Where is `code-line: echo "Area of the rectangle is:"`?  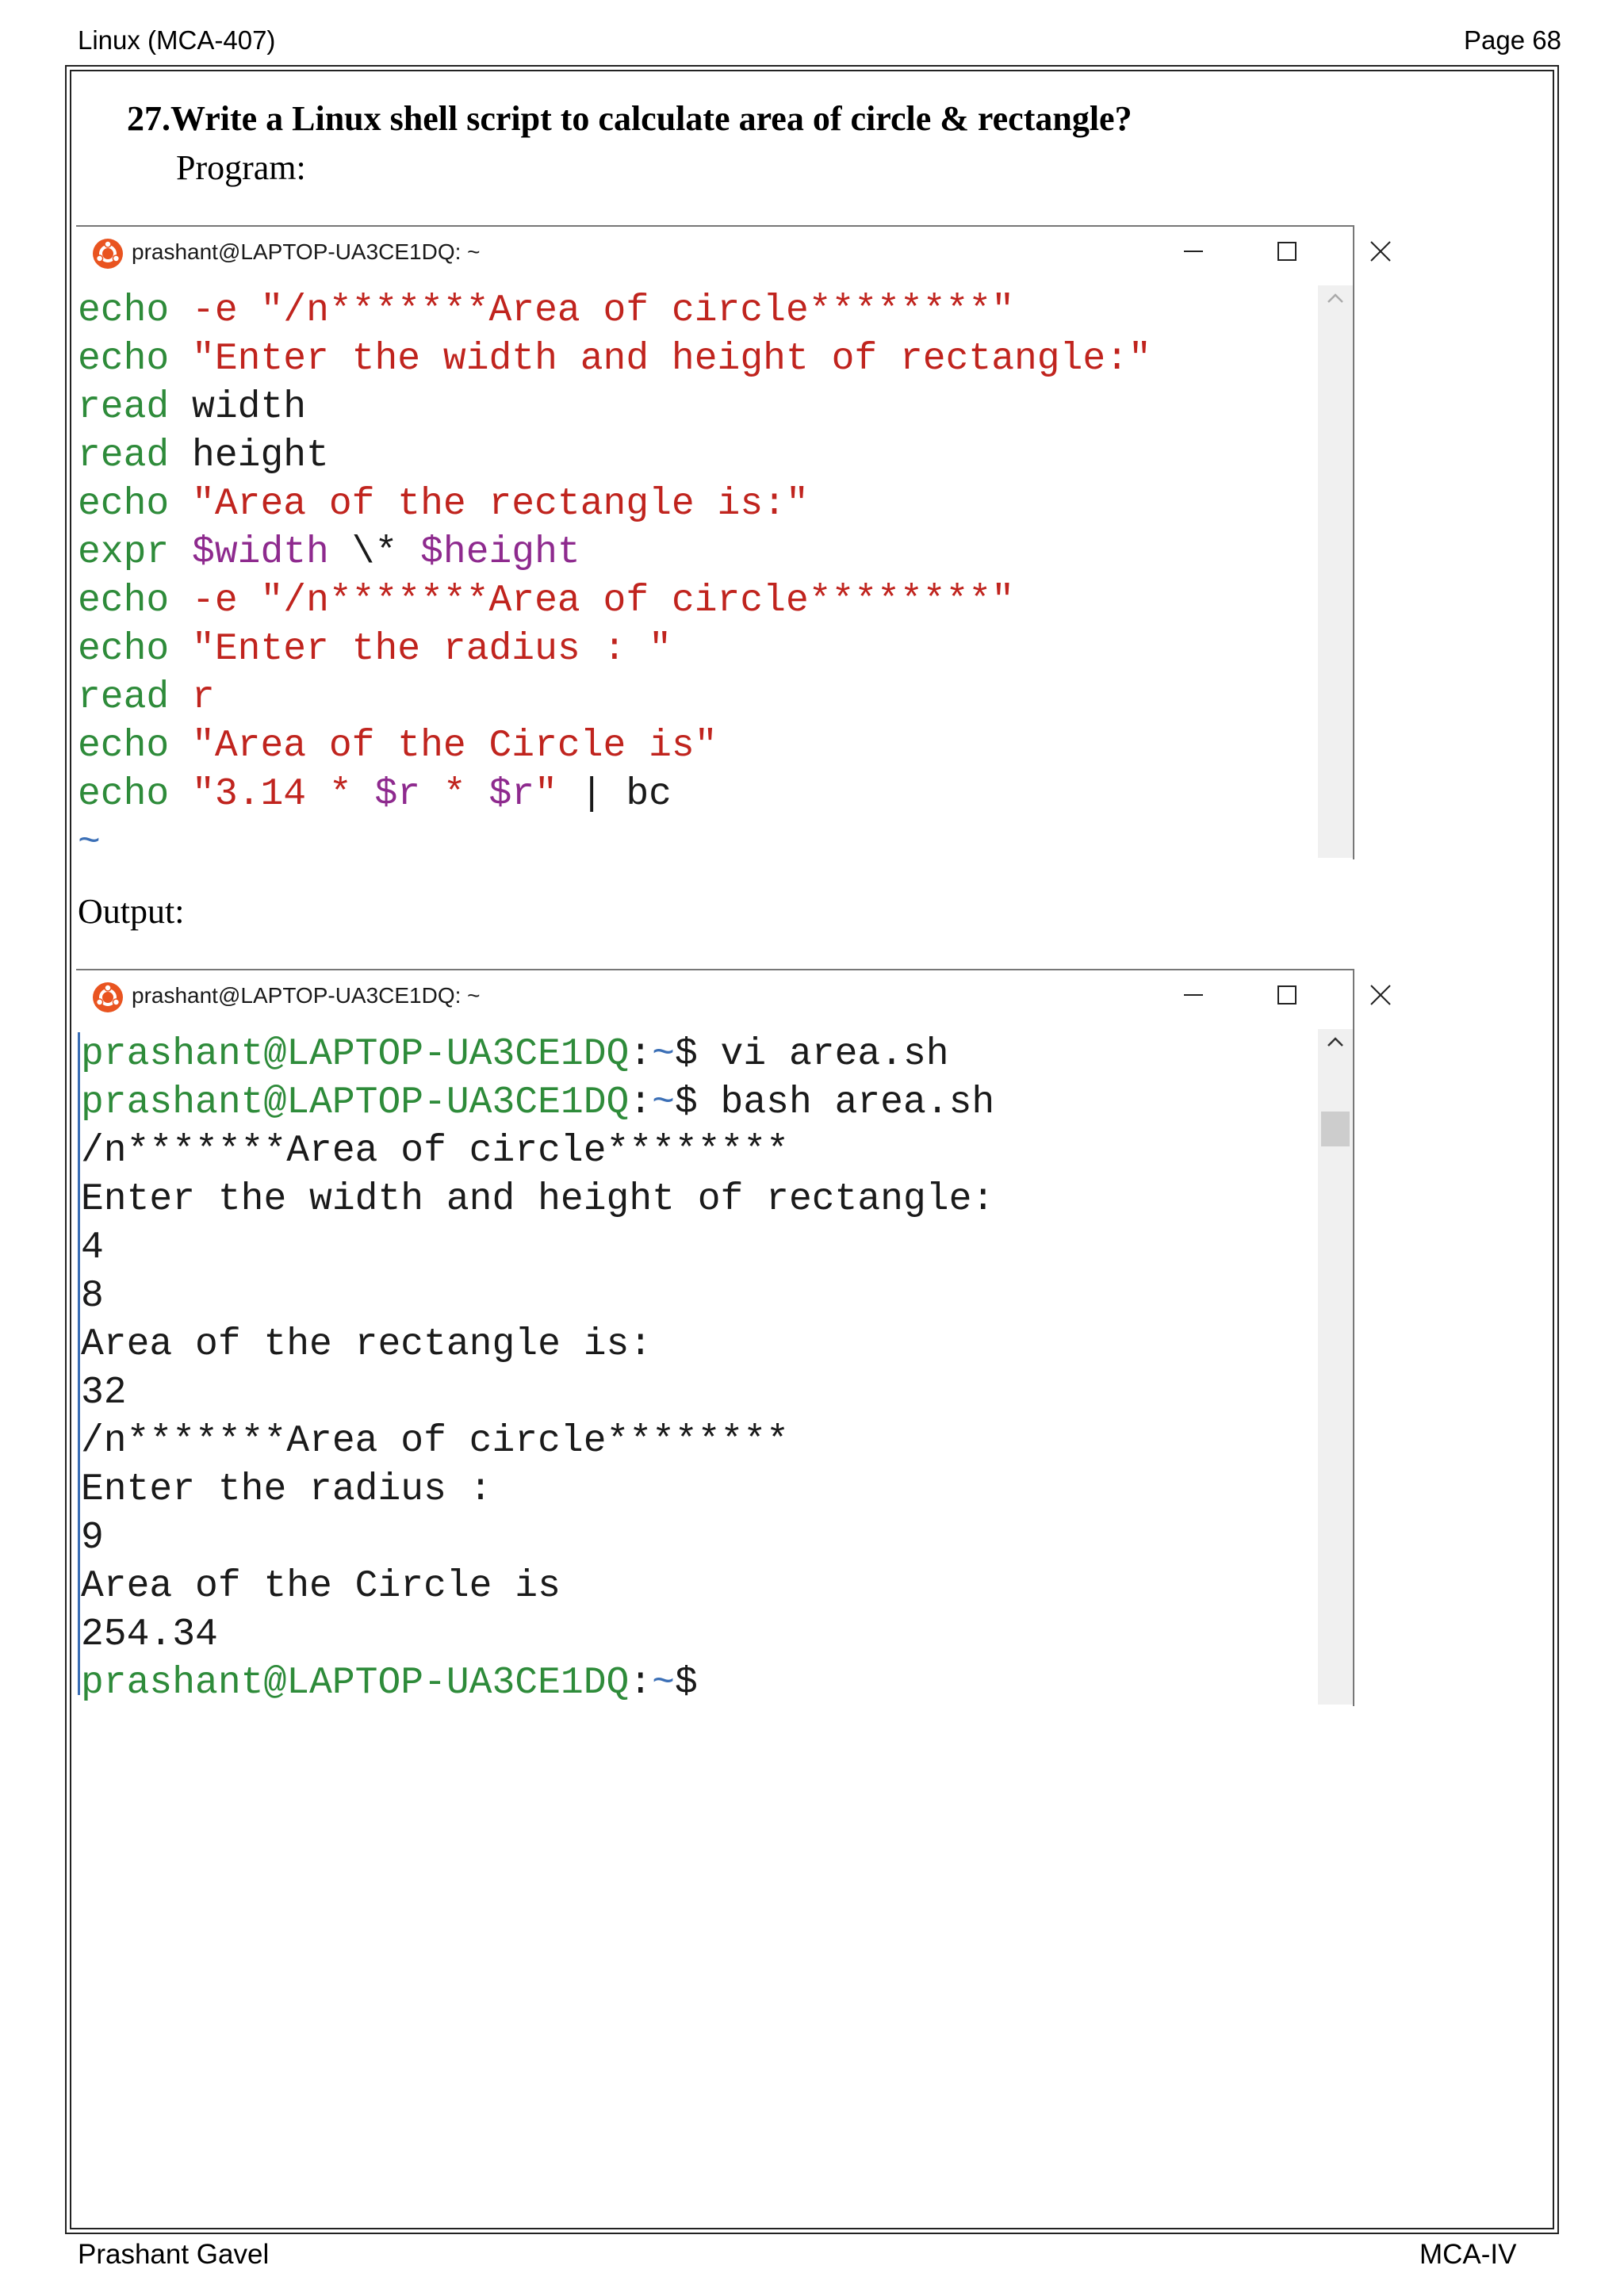 code-line: echo "Area of the rectangle is:" is located at coordinates (614, 505).